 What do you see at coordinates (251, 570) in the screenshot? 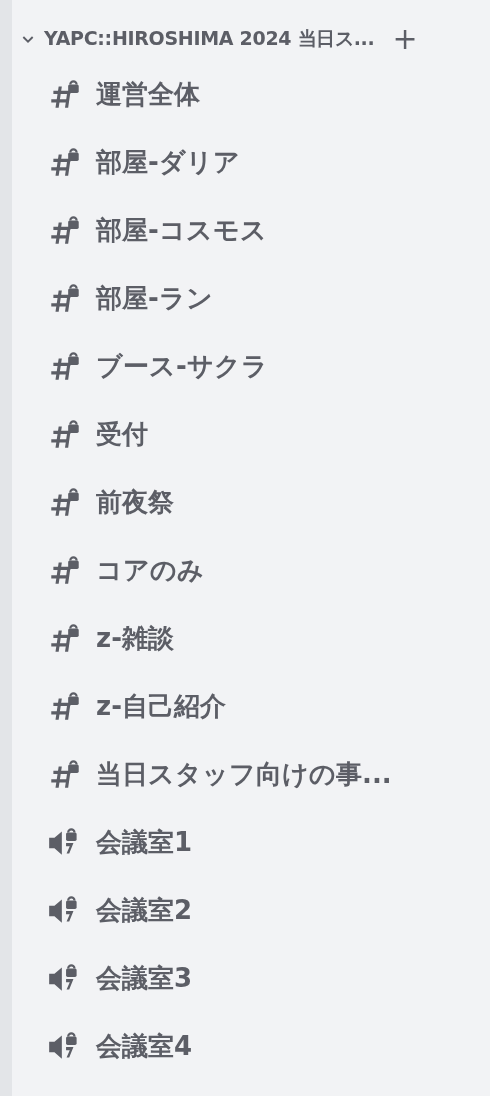
I see `channel-item: コアのみ` at bounding box center [251, 570].